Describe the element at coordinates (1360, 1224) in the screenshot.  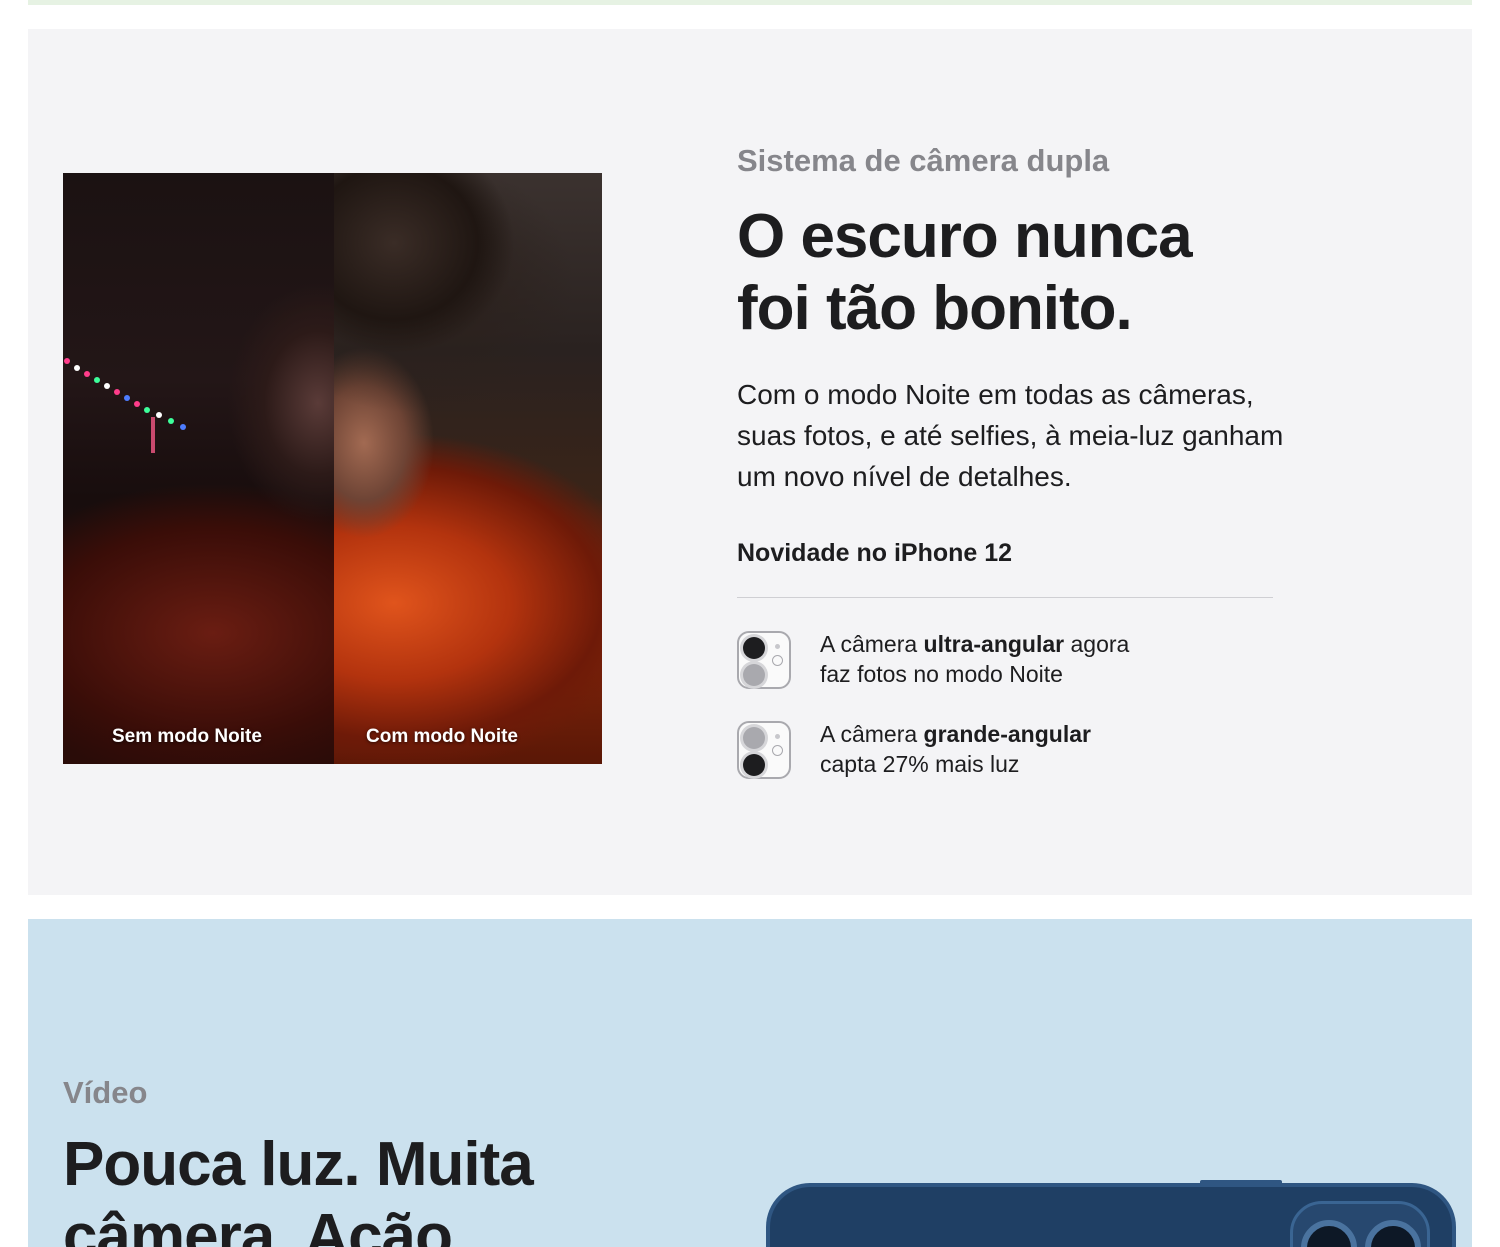
I see `phone-camera-module` at that location.